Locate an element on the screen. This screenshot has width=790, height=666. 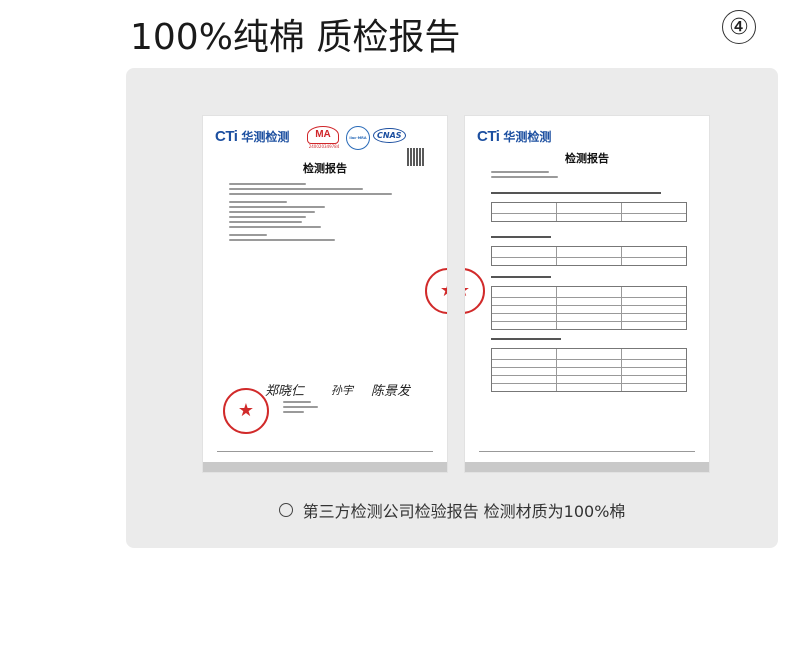
ilac-text: ilac-MRA is located at coordinates (358, 138).